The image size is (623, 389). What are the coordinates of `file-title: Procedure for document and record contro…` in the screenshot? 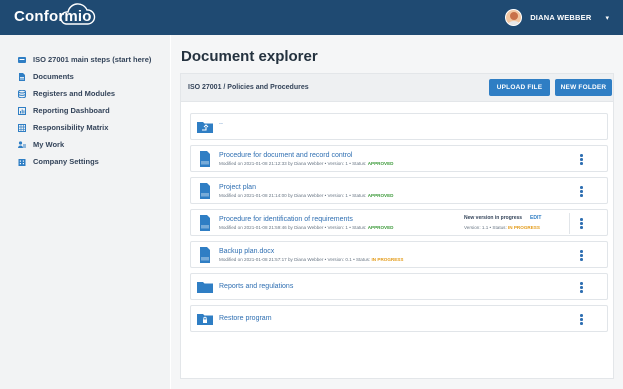 It's located at (285, 155).